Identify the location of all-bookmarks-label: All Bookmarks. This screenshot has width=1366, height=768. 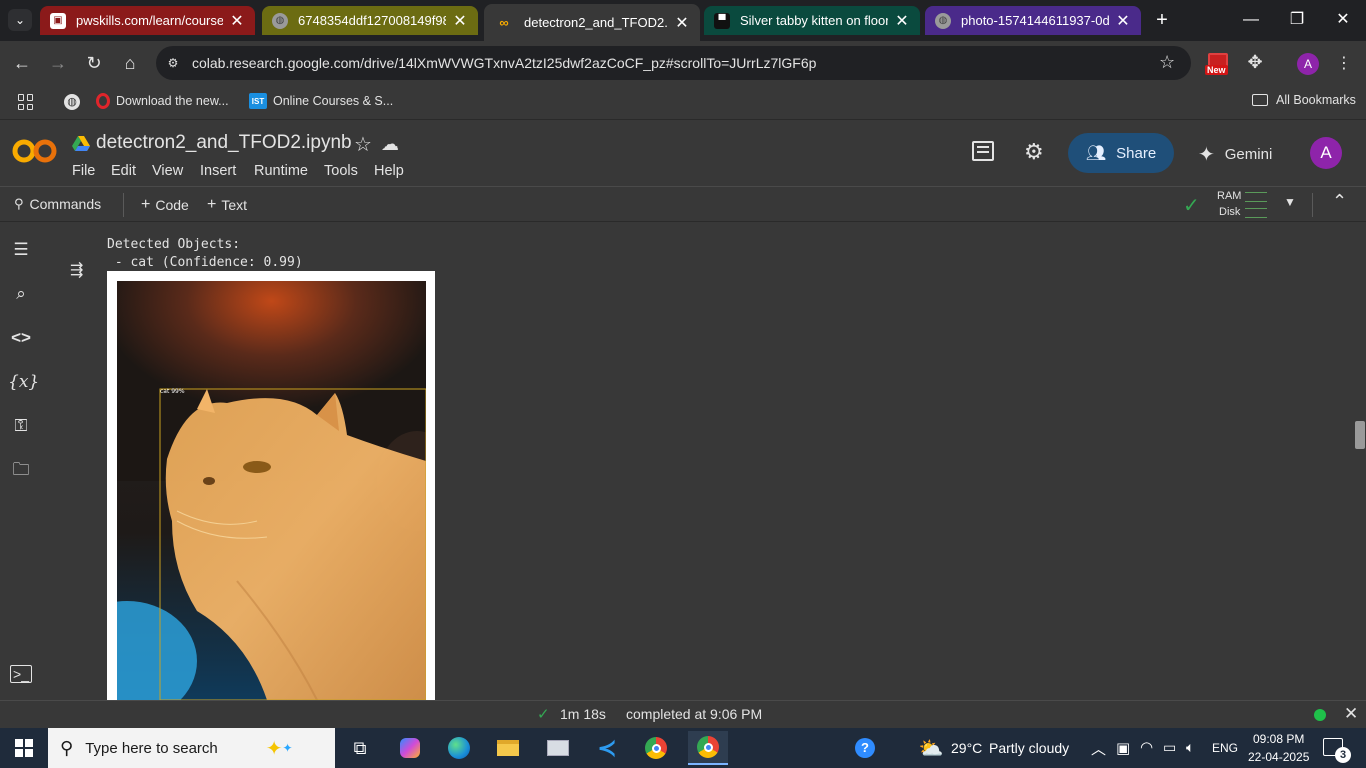
(1316, 100).